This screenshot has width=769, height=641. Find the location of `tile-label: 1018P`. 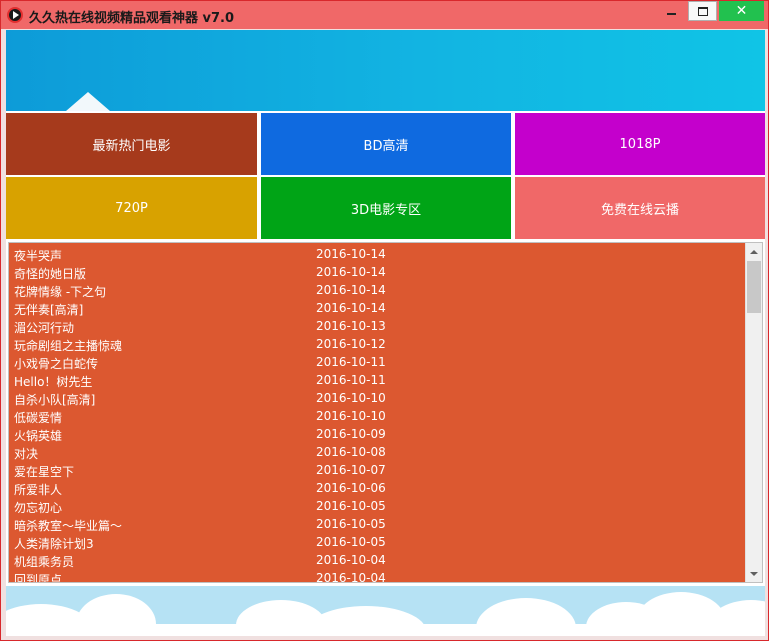

tile-label: 1018P is located at coordinates (640, 144).